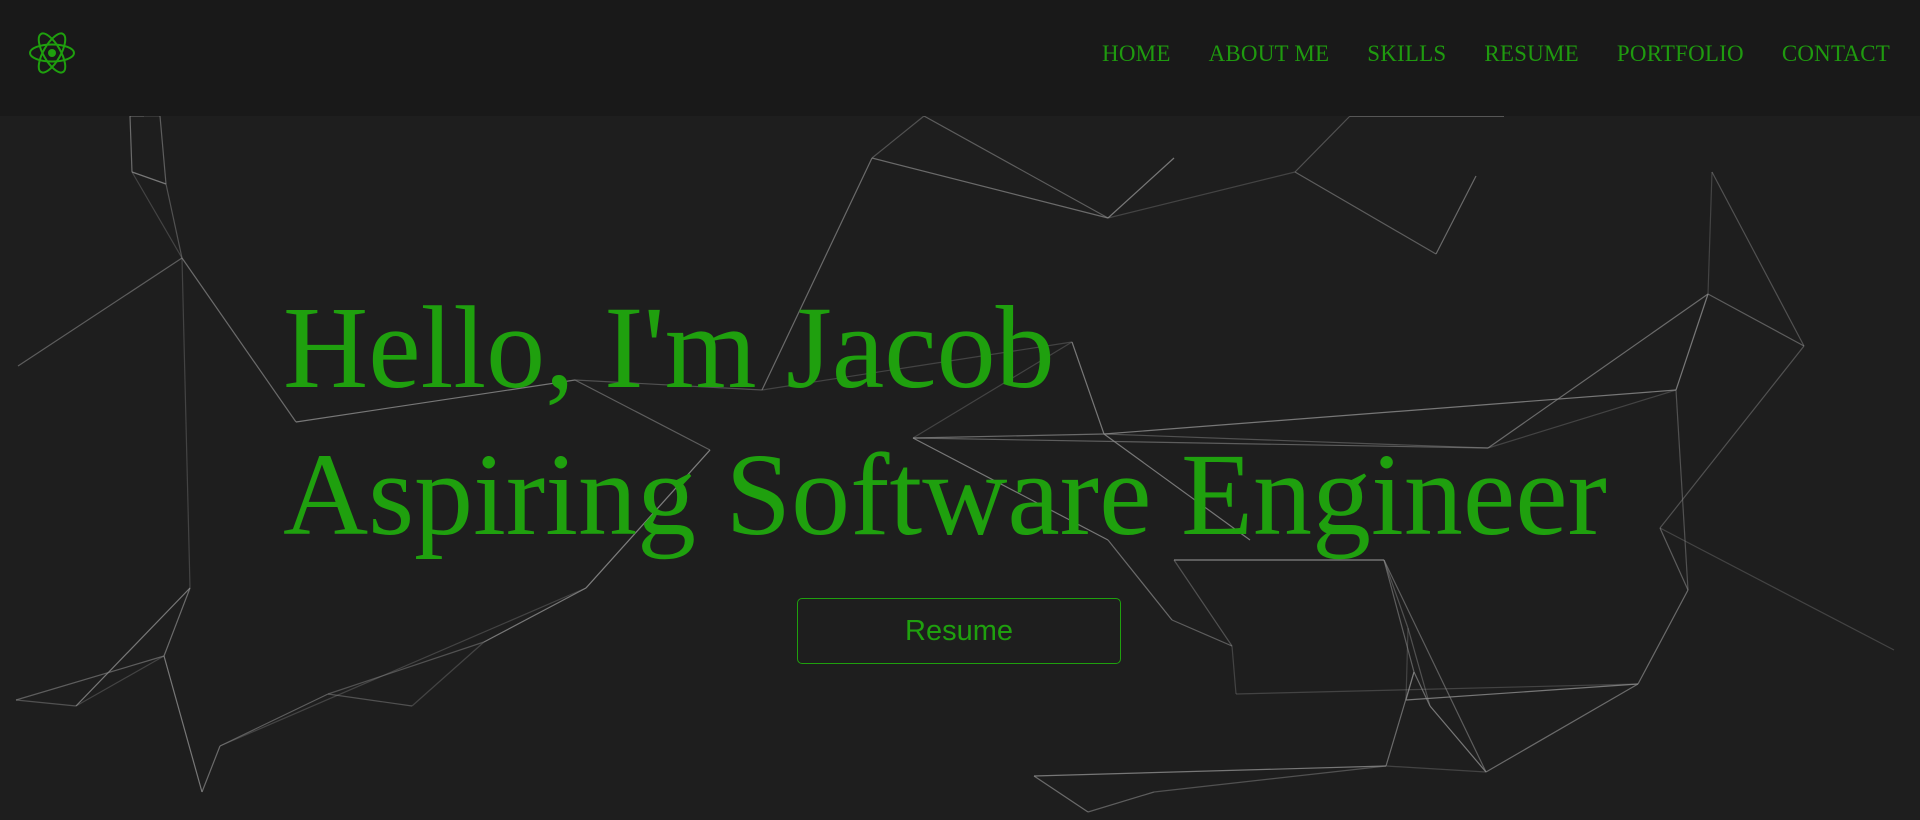 The image size is (1920, 820). Describe the element at coordinates (1269, 53) in the screenshot. I see `nav-link-about-me: ABOUT ME` at that location.